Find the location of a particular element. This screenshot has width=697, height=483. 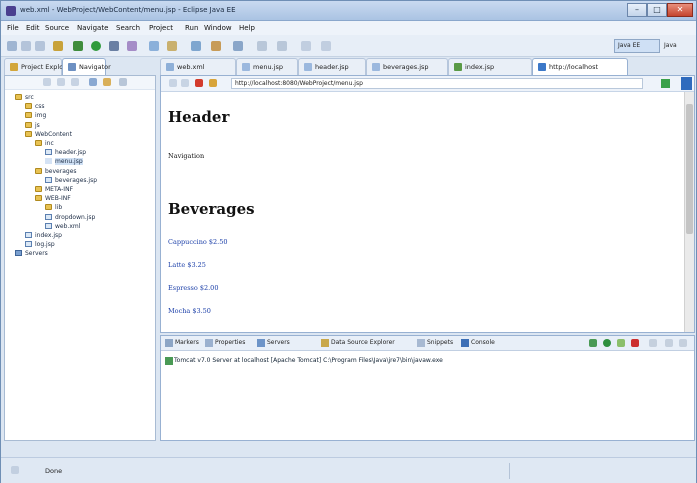

tree-item: log.jsp is located at coordinates (40, 245).